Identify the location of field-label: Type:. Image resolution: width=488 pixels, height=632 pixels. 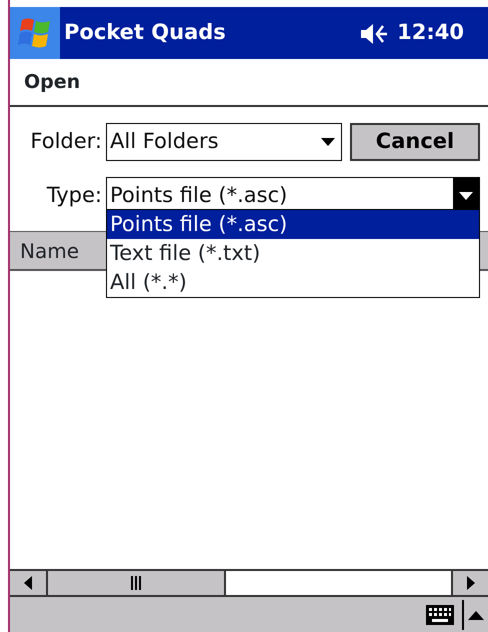
(74, 196).